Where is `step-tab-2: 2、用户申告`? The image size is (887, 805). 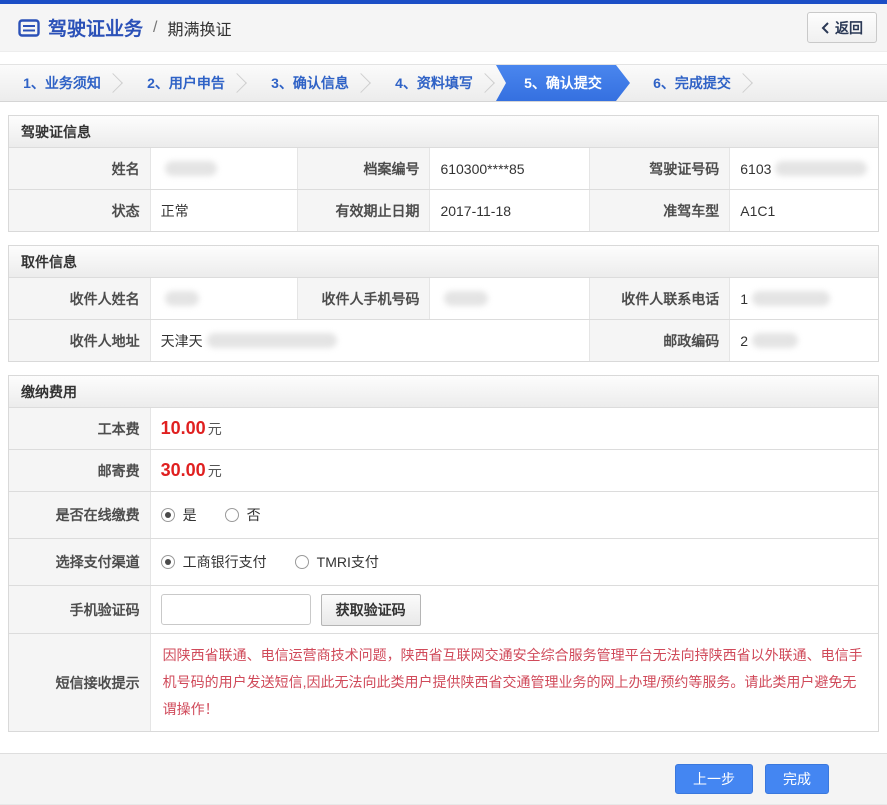
step-tab-2: 2、用户申告 is located at coordinates (186, 83).